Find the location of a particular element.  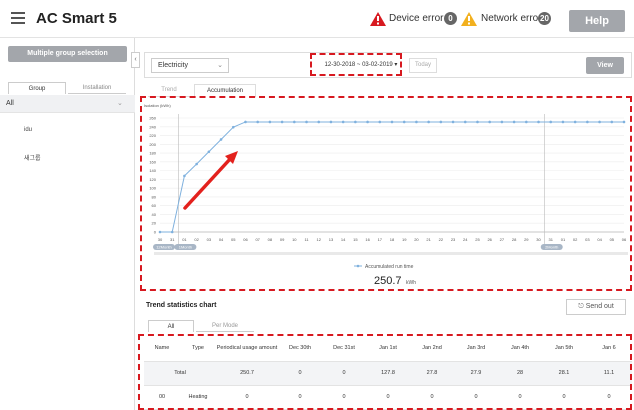

x-tick-label: 05 is located at coordinates (612, 239).